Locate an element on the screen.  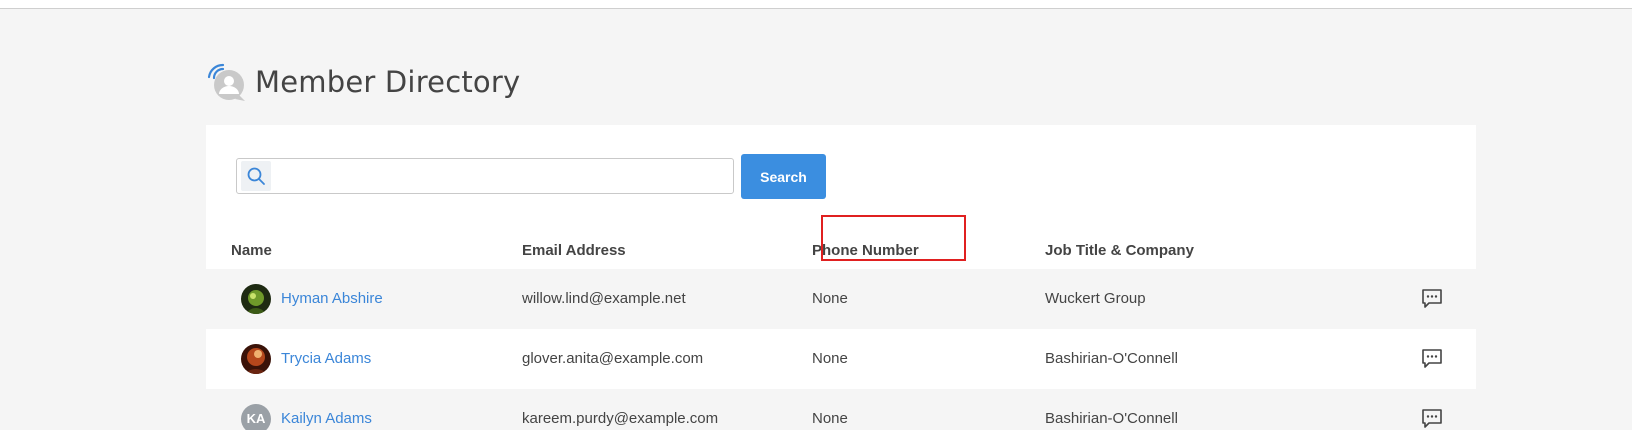
search-input is located at coordinates (502, 176).